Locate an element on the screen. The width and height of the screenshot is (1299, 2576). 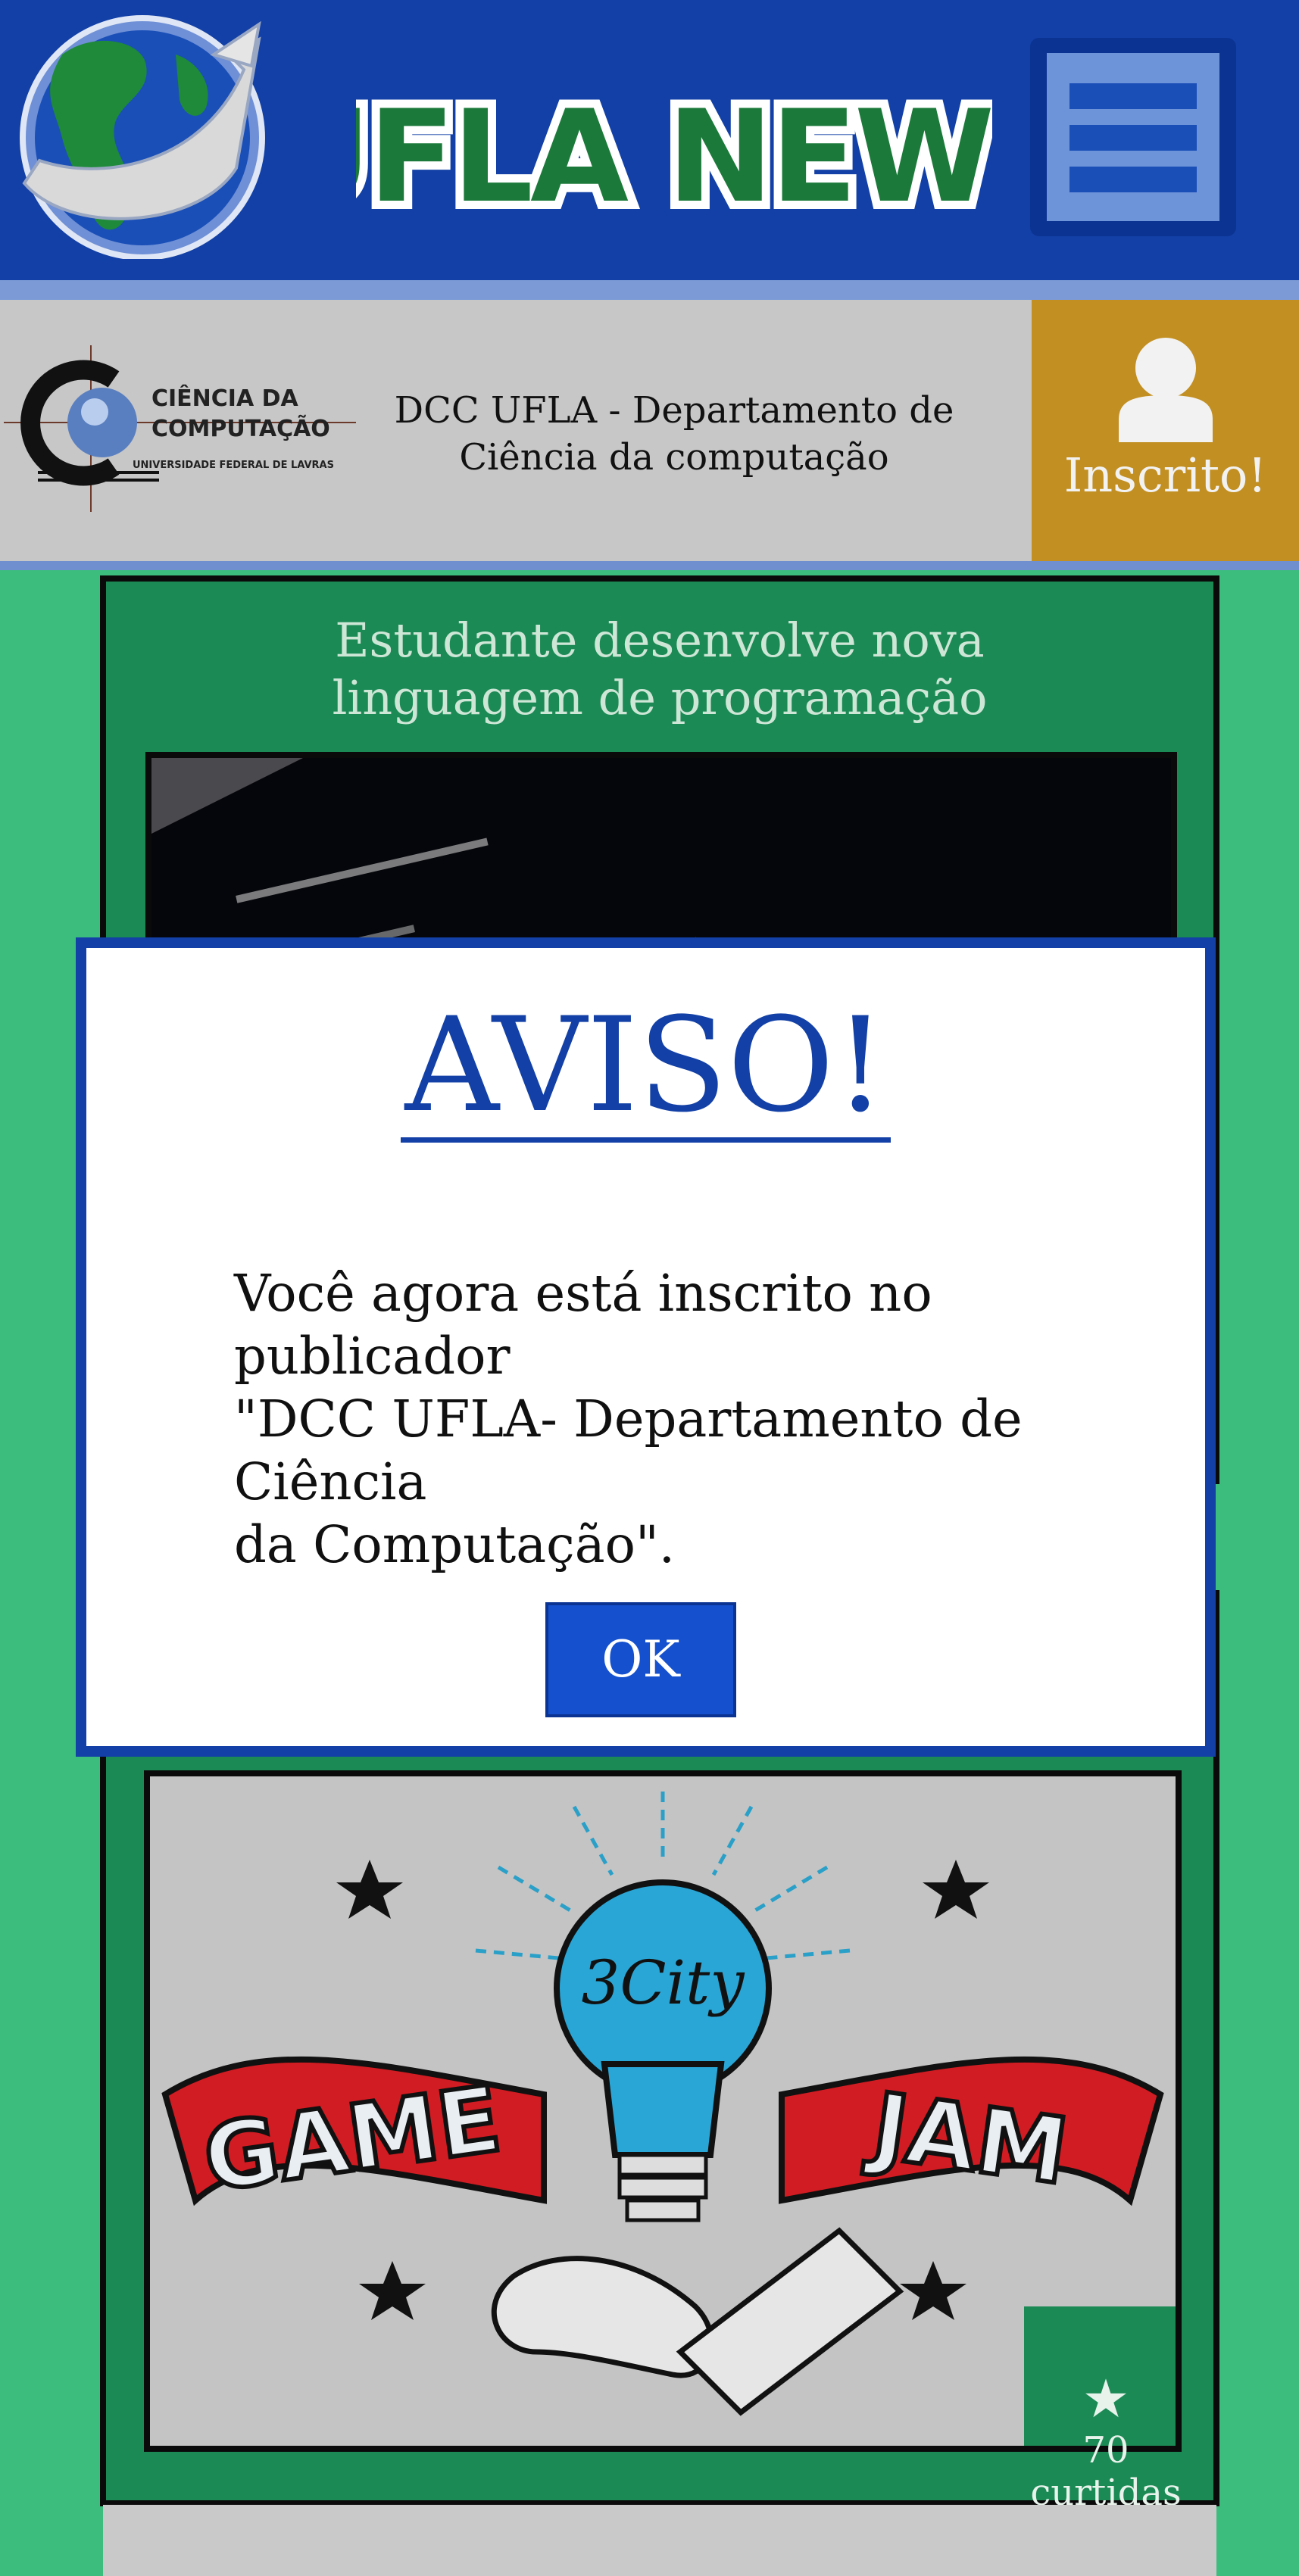
publisher-name-line1: DCC UFLA - Departamento de is located at coordinates (674, 410).